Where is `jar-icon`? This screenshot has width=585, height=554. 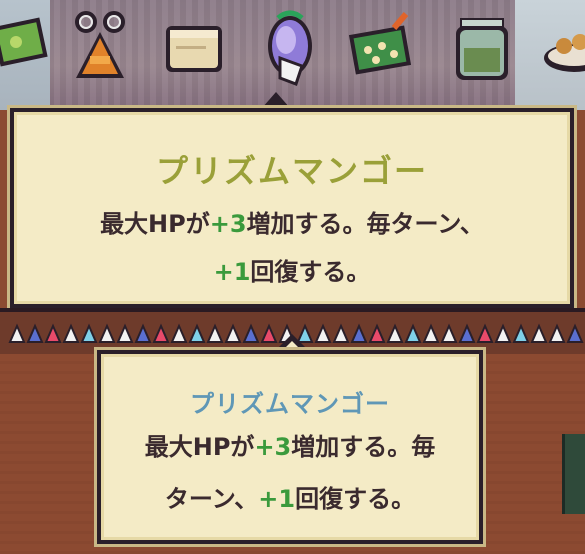 jar-icon is located at coordinates (482, 48).